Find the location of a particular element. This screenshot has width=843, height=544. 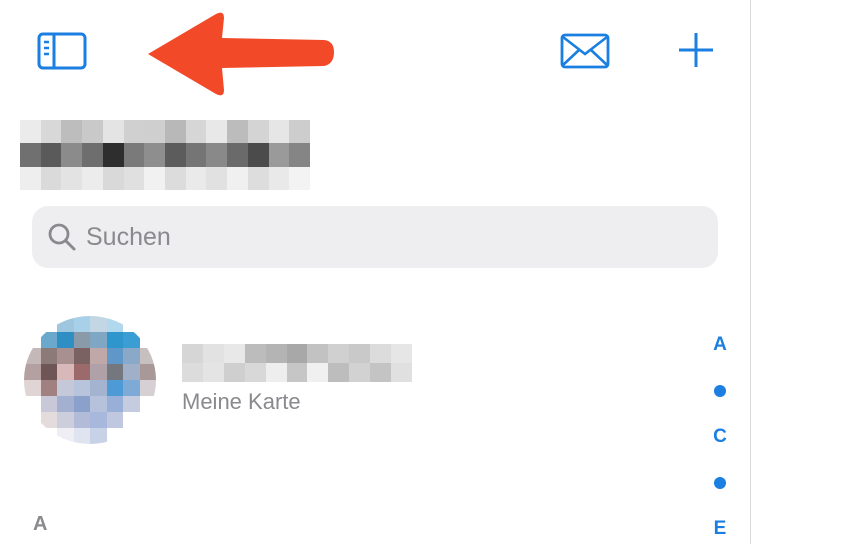

search-input is located at coordinates (386, 237).